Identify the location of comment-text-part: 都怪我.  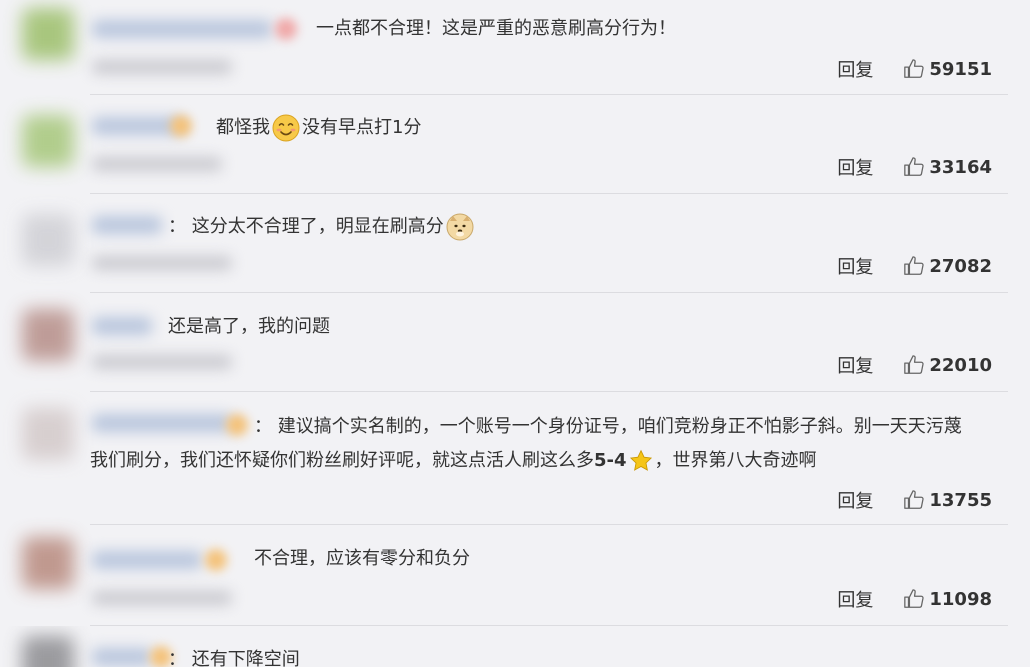
(243, 127).